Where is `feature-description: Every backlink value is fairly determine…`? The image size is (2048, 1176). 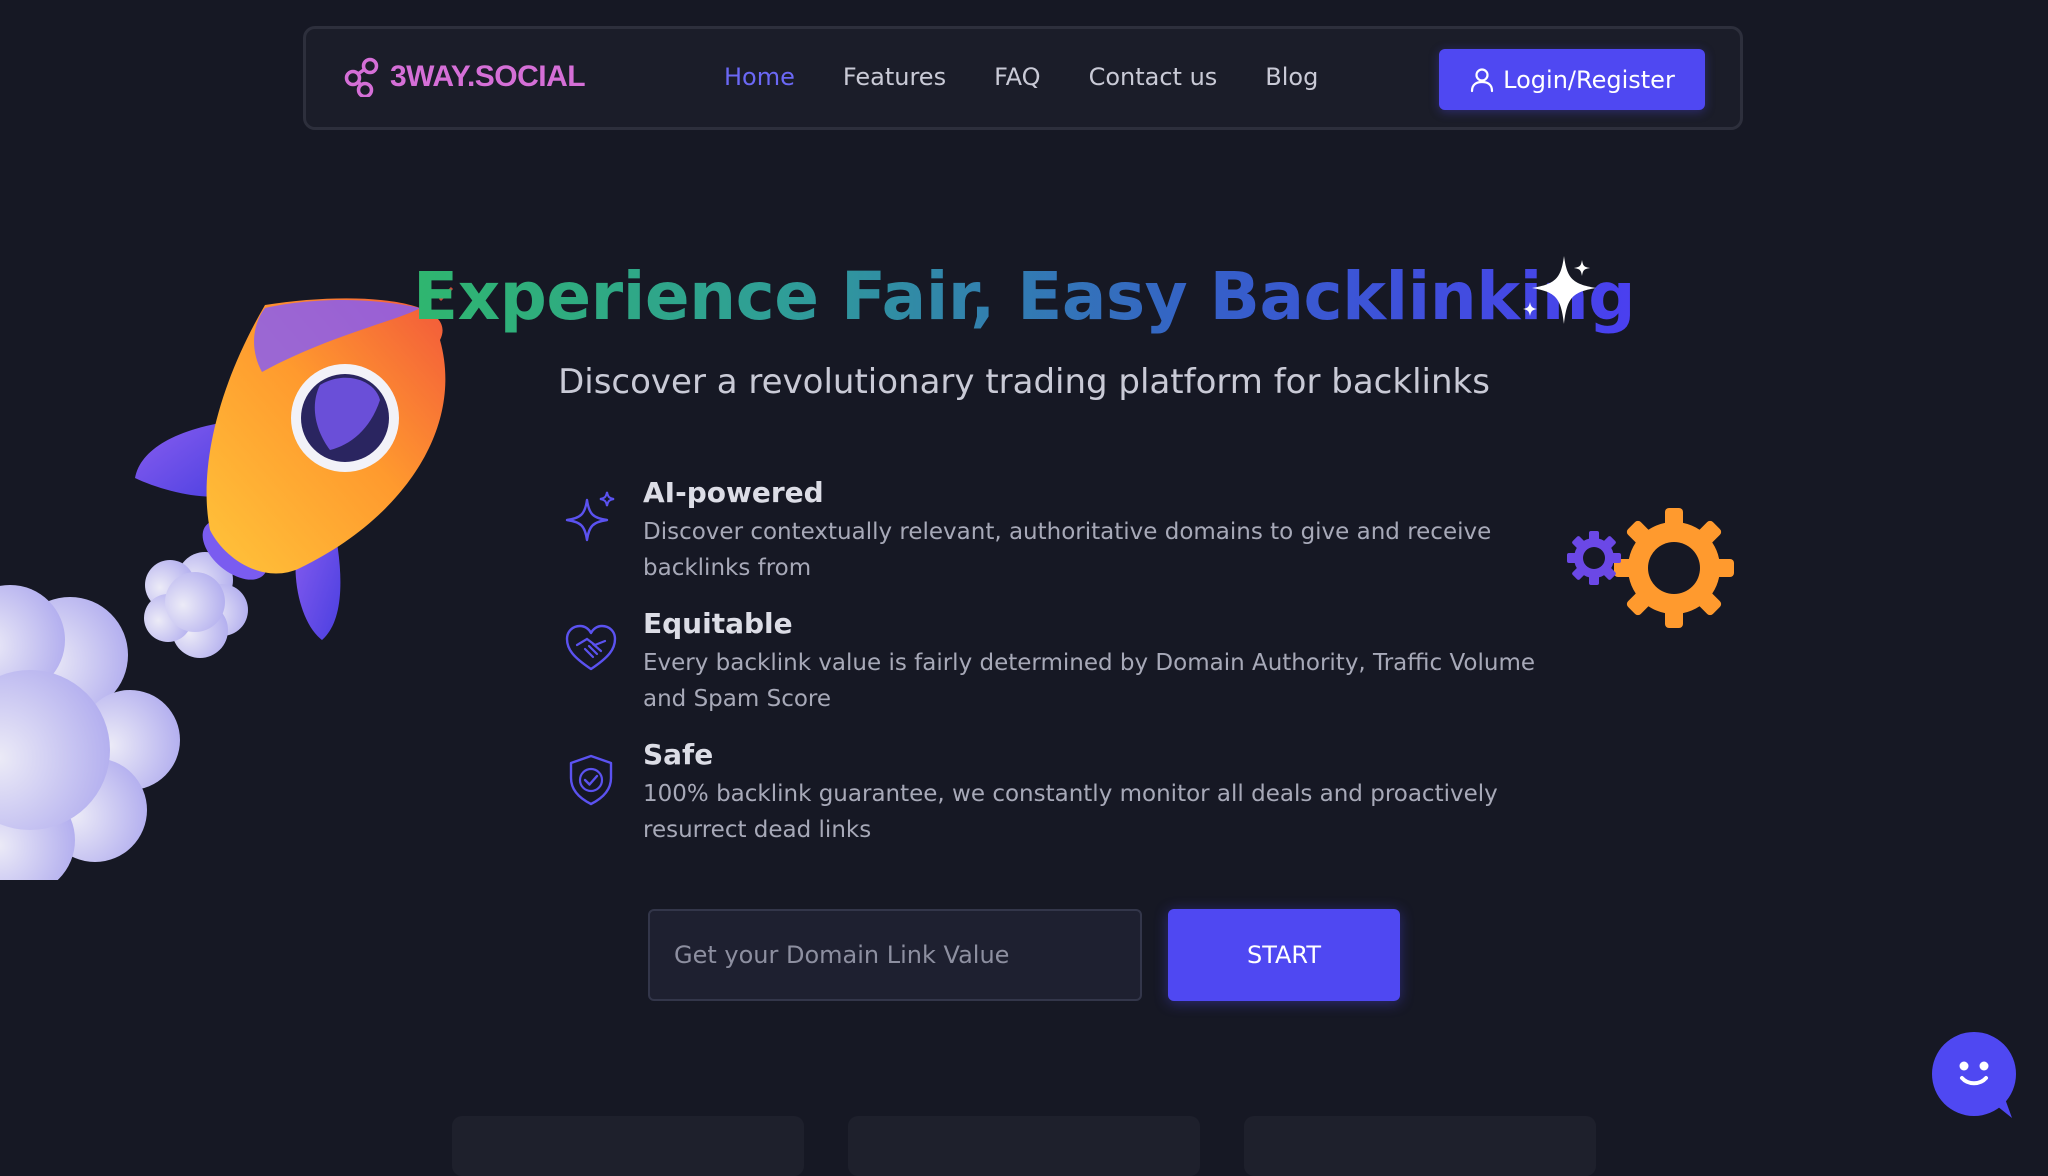
feature-description: Every backlink value is fairly determine… is located at coordinates (1089, 681).